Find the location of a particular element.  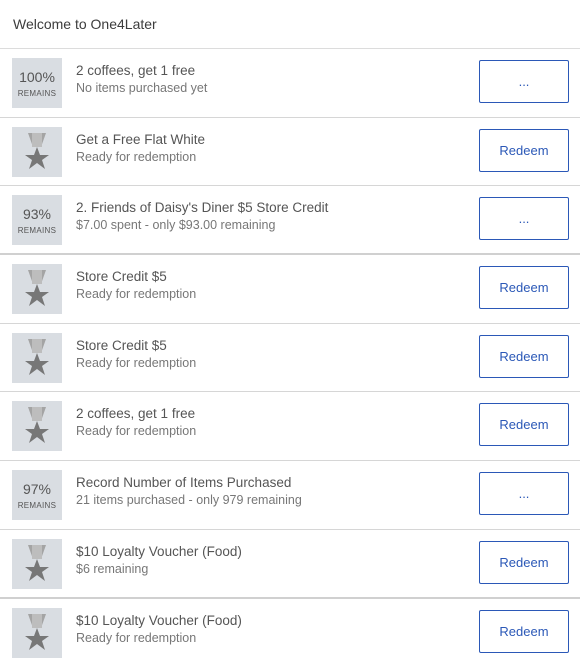

reward-subtitle: $6 remaining is located at coordinates (112, 568).